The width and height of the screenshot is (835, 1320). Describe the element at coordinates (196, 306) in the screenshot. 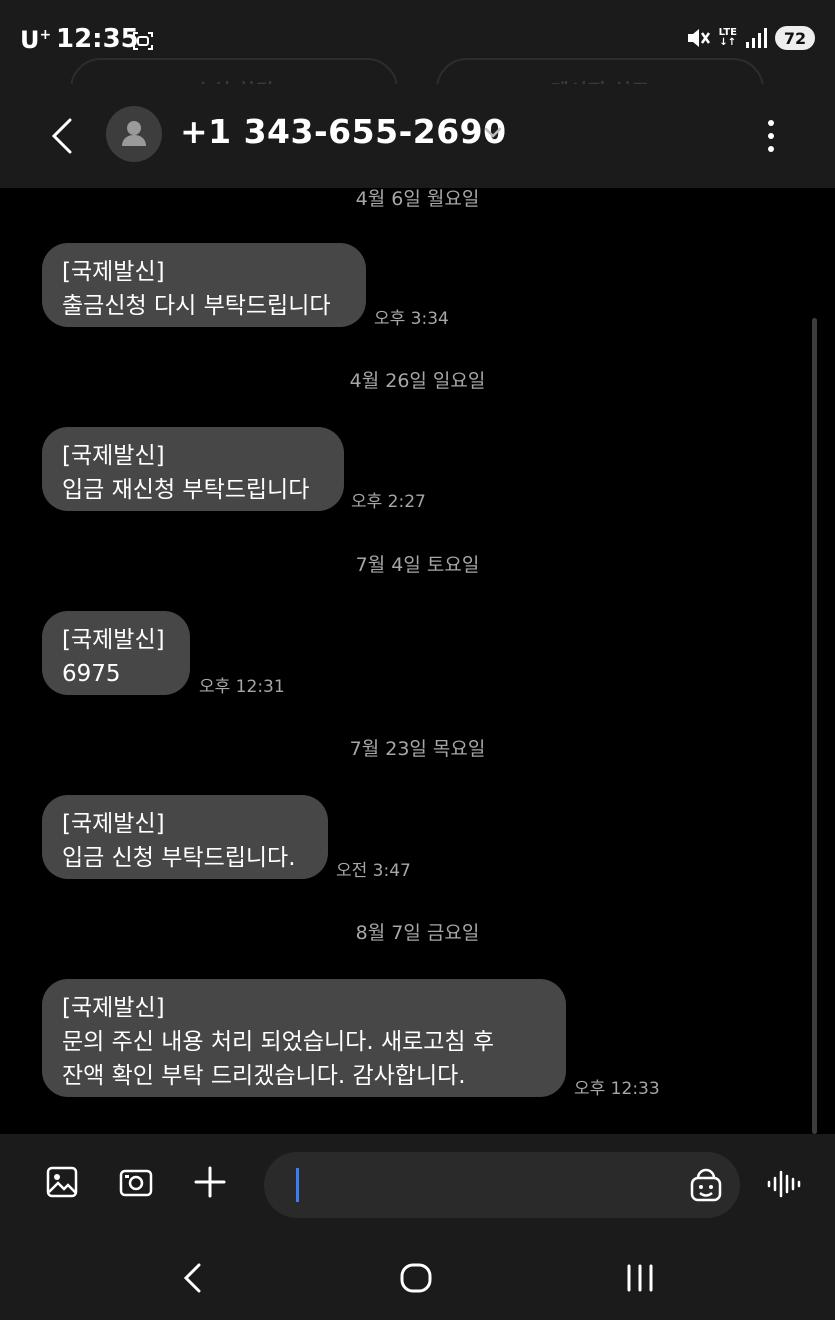

I see `message-line: 출금신청 다시 부탁드립니다` at that location.